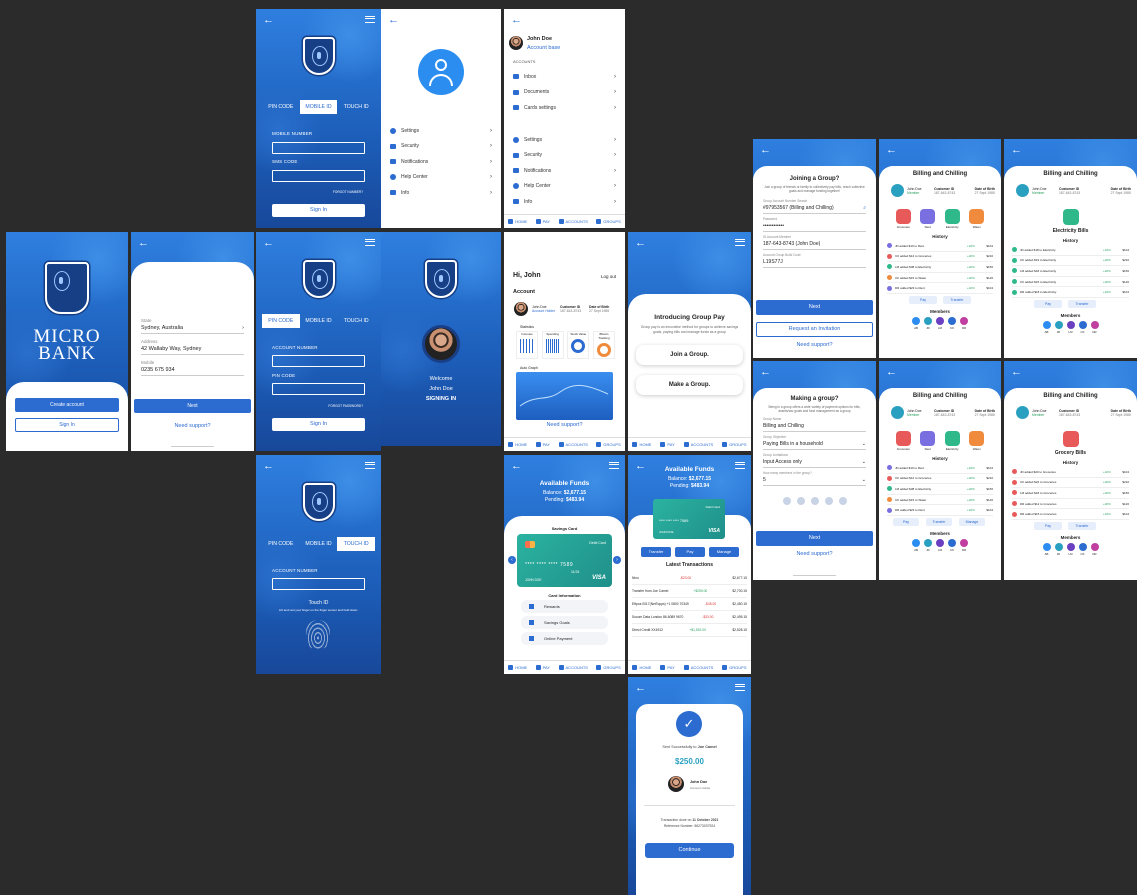 The image size is (1137, 895). Describe the element at coordinates (67, 405) in the screenshot. I see `create-account-button: Create account` at that location.